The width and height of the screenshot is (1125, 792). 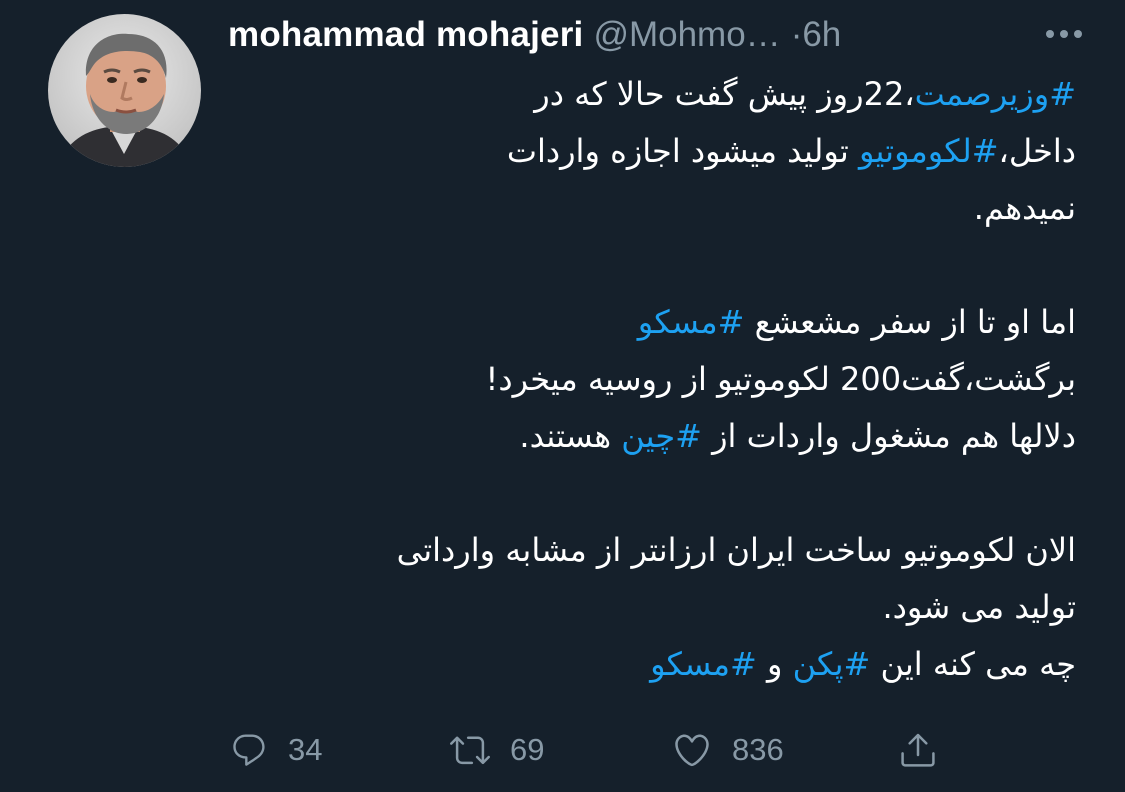 What do you see at coordinates (527, 749) in the screenshot?
I see `retweet-count: 69` at bounding box center [527, 749].